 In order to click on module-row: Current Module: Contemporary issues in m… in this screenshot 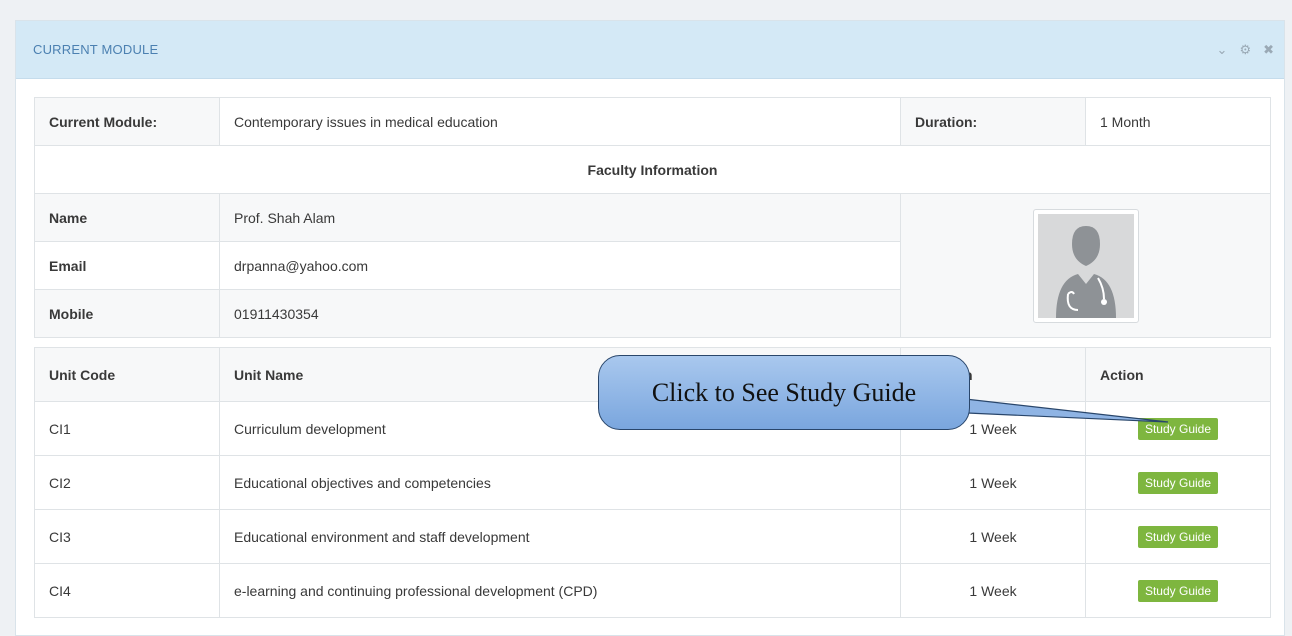, I will do `click(652, 121)`.